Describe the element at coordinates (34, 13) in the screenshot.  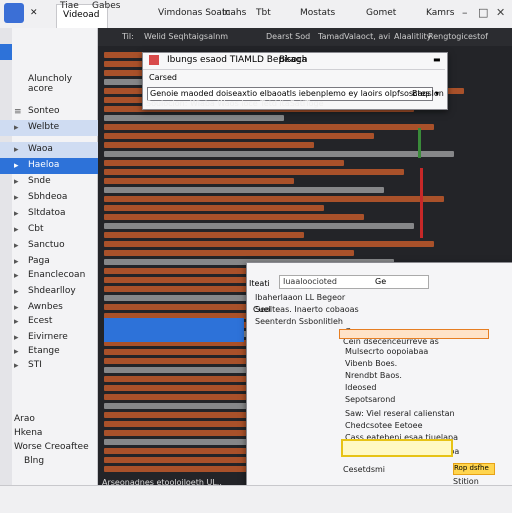
I see `close-tab-icon: ✕` at that location.